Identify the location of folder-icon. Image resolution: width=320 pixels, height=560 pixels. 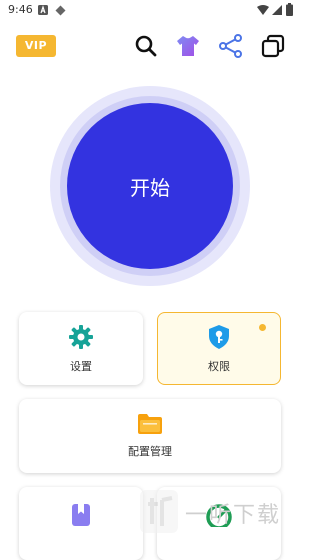
(150, 424).